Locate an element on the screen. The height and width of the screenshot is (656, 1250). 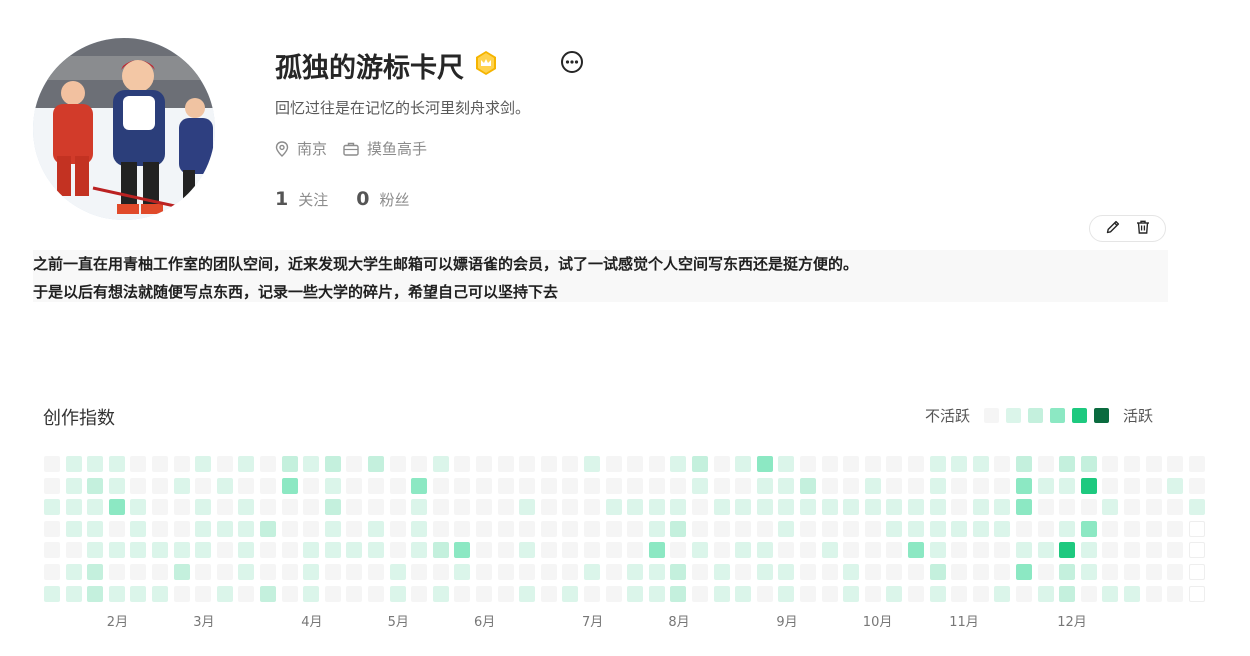
edit-icon is located at coordinates (1113, 229).